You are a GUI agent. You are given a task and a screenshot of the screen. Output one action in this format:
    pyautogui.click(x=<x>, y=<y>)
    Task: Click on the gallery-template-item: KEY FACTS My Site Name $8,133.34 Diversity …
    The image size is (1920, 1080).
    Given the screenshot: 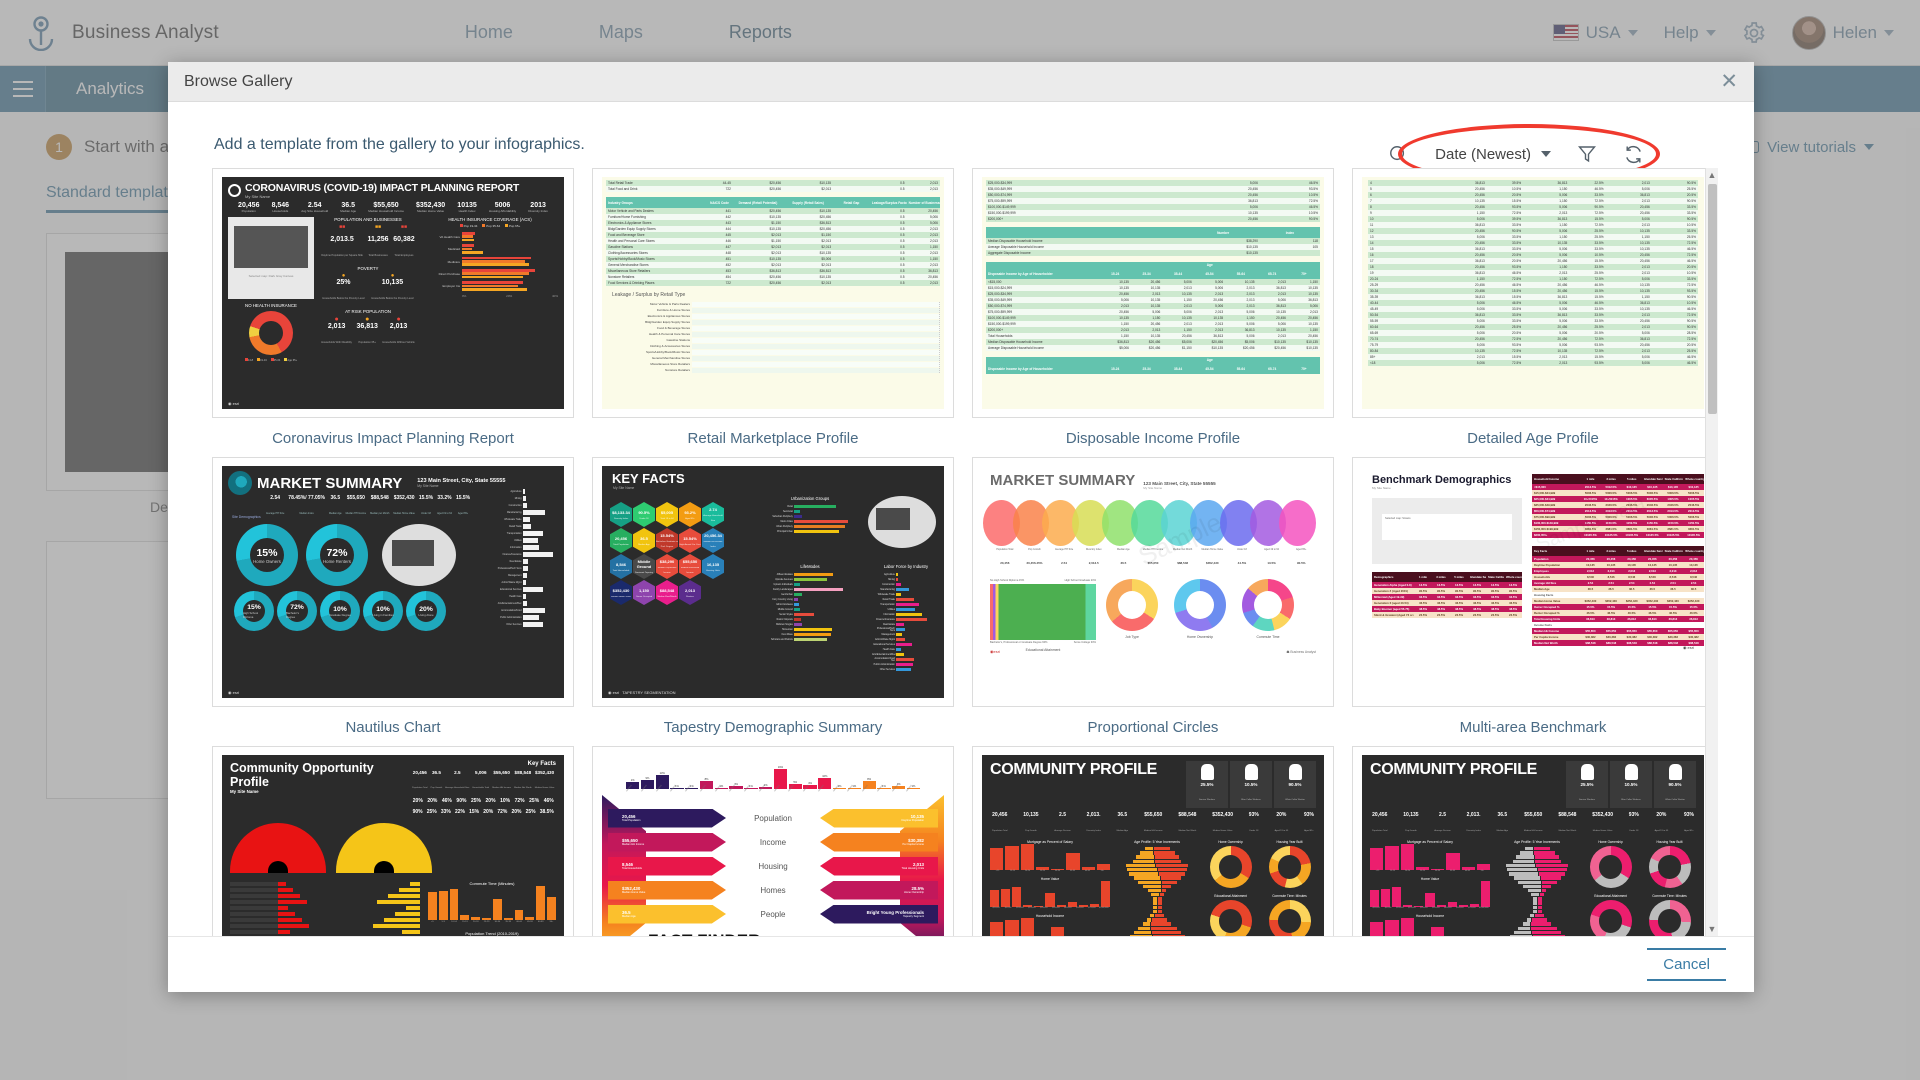 What is the action you would take?
    pyautogui.click(x=773, y=596)
    